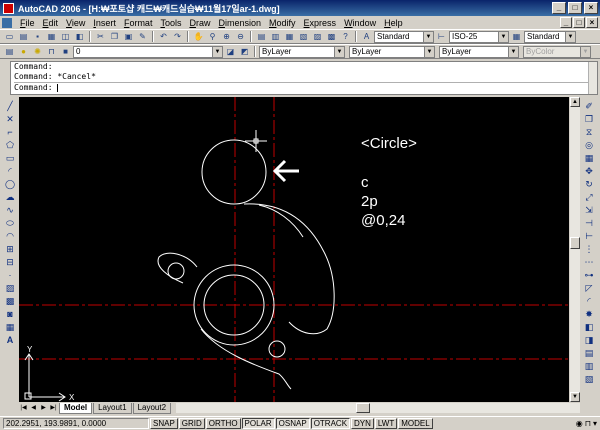 The width and height of the screenshot is (600, 430). I want to click on help-icon: ?, so click(345, 37).